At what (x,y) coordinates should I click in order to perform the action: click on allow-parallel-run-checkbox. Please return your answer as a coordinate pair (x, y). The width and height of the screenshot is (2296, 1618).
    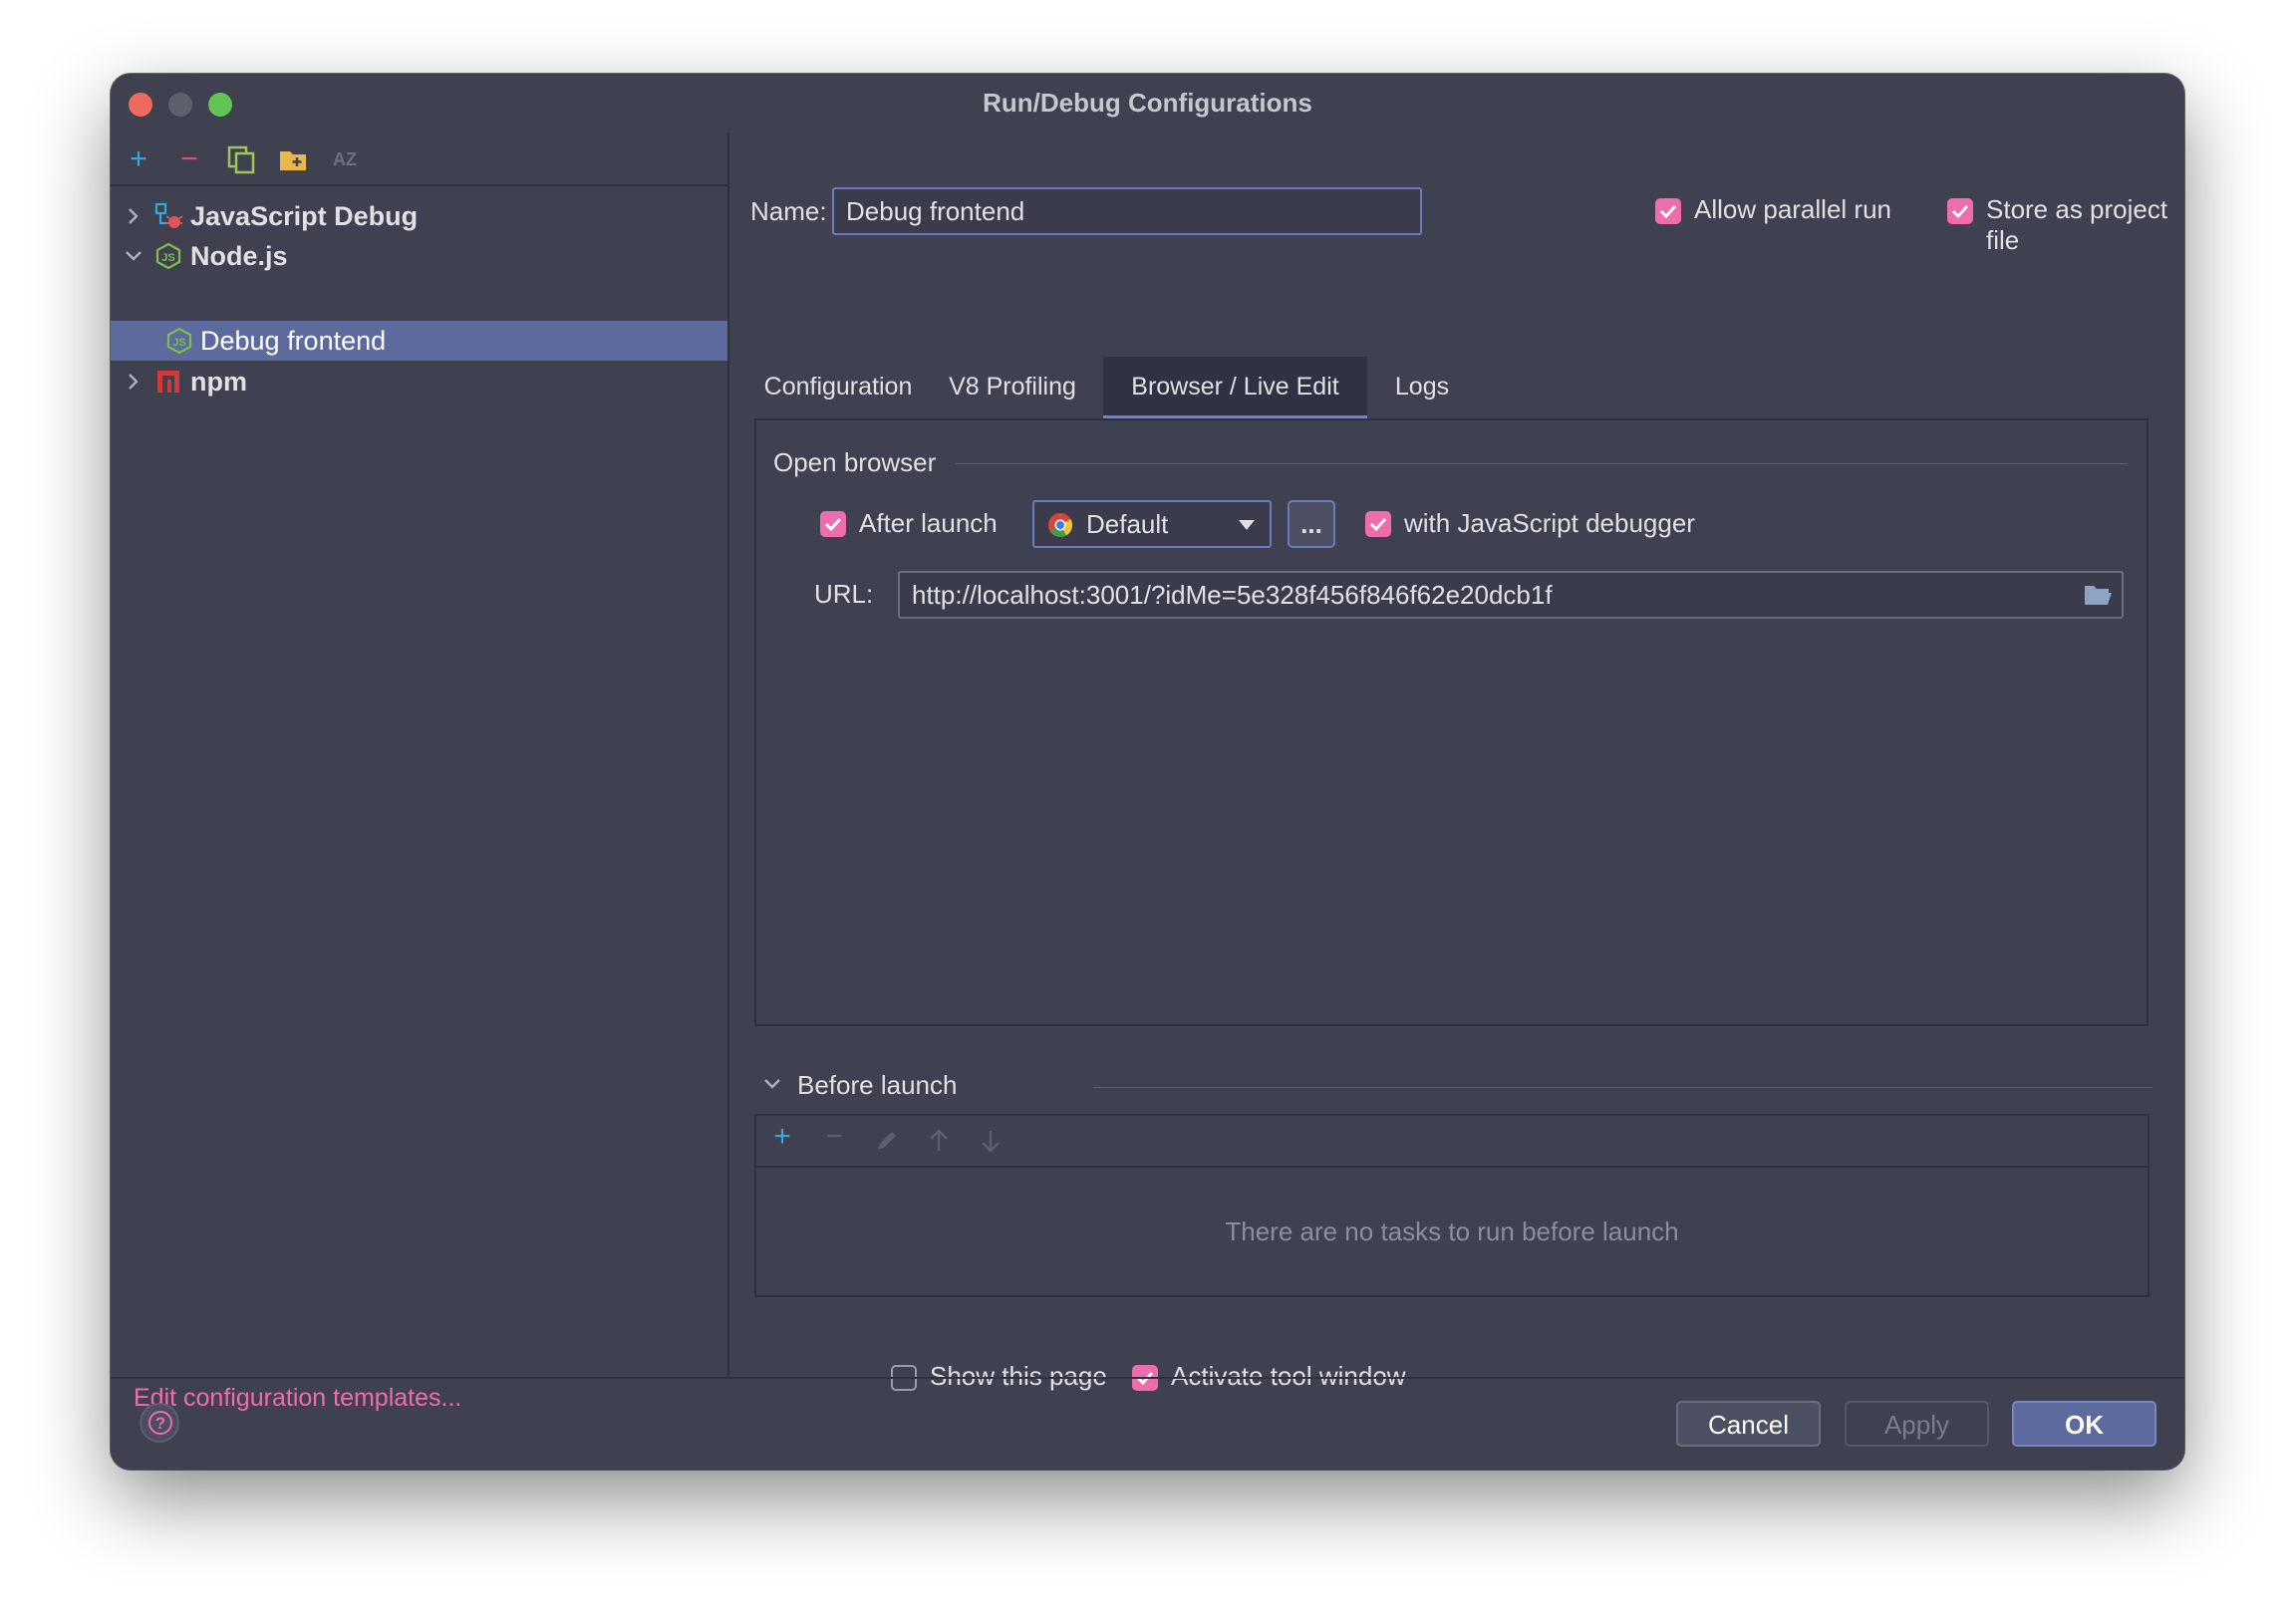
    Looking at the image, I should click on (1668, 211).